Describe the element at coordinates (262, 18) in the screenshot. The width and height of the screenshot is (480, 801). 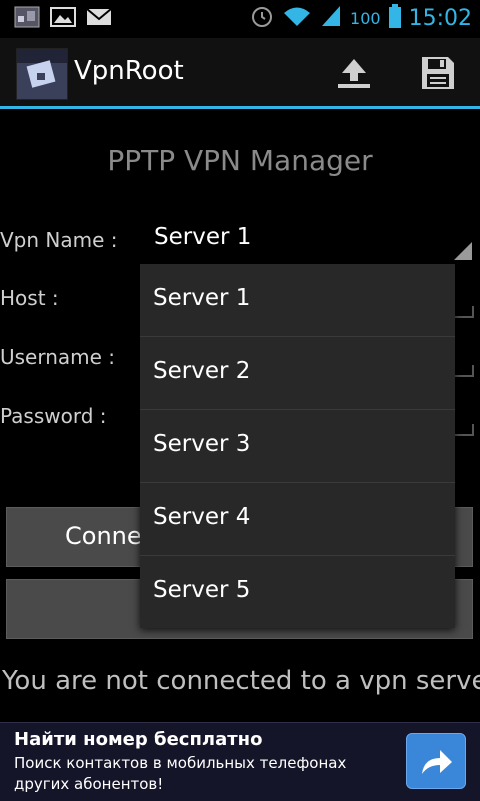
I see `alarm-icon` at that location.